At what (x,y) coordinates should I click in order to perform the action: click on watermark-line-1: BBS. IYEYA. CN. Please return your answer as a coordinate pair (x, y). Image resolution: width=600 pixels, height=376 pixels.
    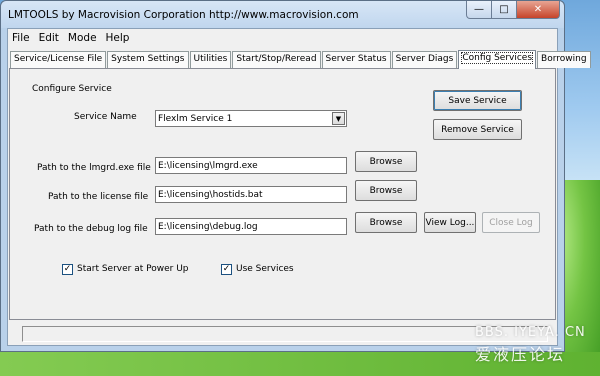
    Looking at the image, I should click on (530, 332).